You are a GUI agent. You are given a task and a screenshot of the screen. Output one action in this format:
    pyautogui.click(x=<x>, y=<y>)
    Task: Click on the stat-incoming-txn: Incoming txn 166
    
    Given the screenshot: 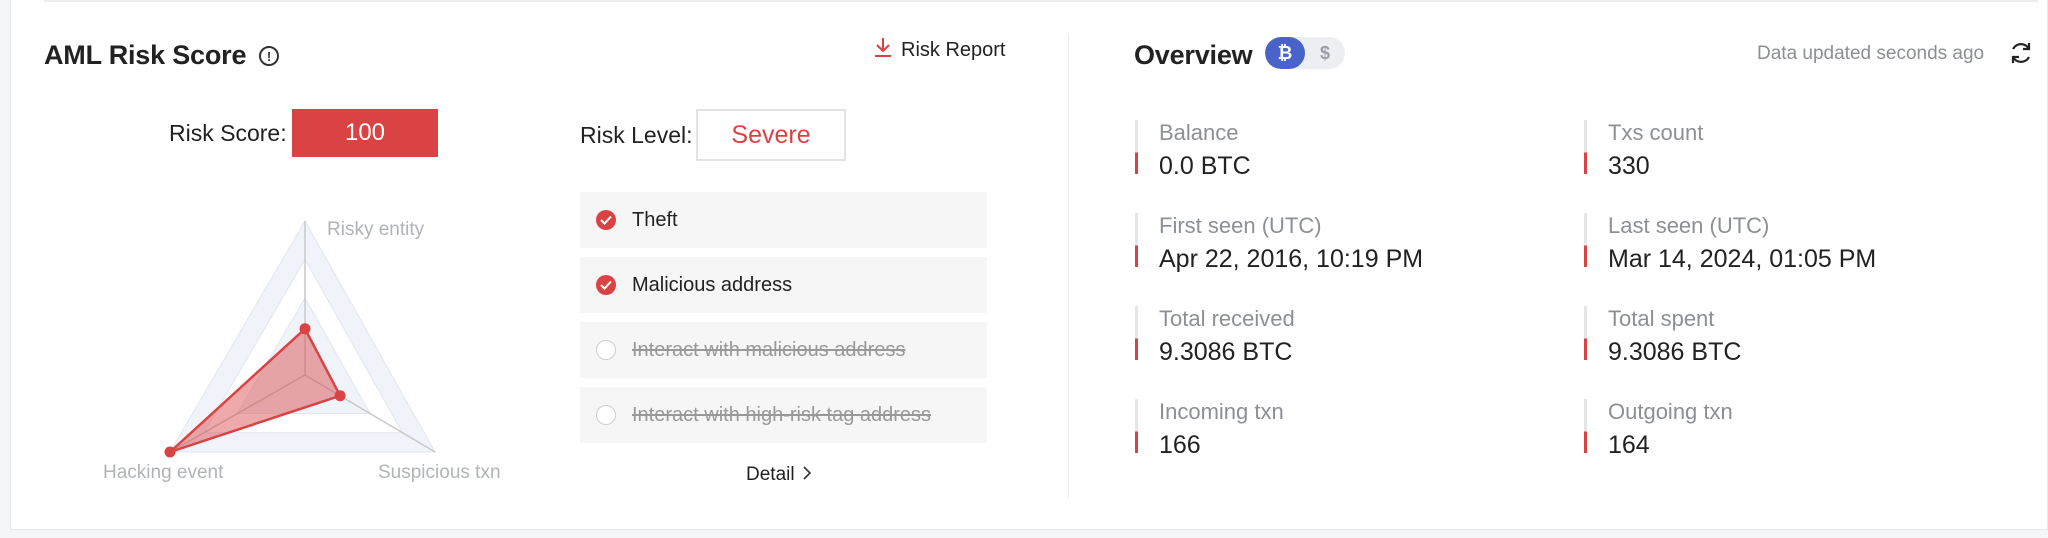 What is the action you would take?
    pyautogui.click(x=1345, y=432)
    